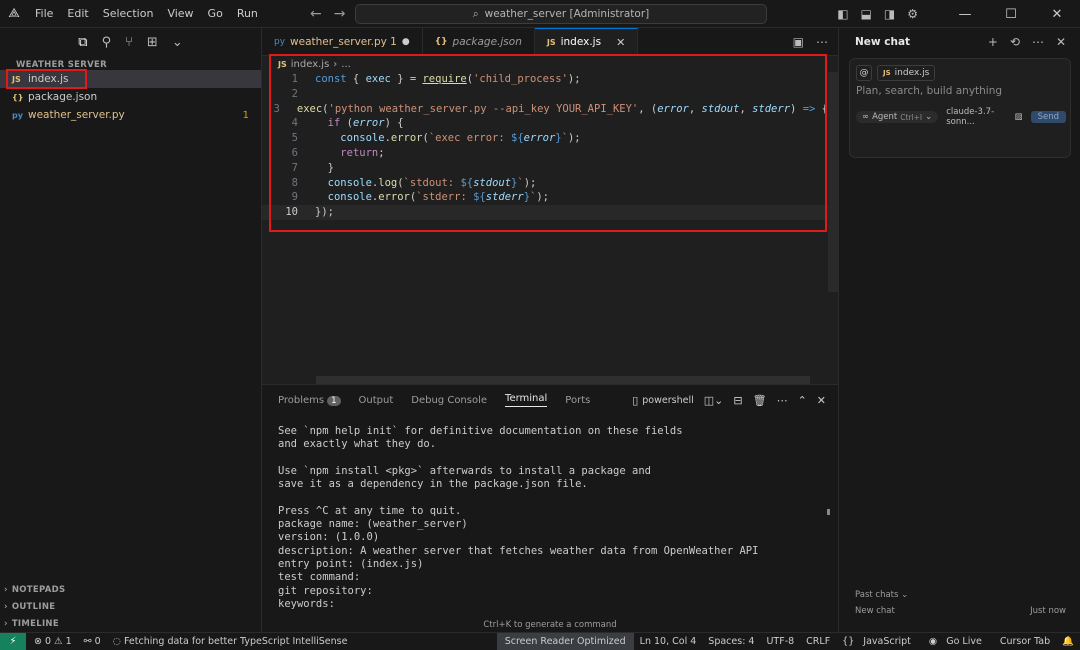 The width and height of the screenshot is (1080, 650). Describe the element at coordinates (107, 42) in the screenshot. I see `search-view-icon: ⚲` at that location.